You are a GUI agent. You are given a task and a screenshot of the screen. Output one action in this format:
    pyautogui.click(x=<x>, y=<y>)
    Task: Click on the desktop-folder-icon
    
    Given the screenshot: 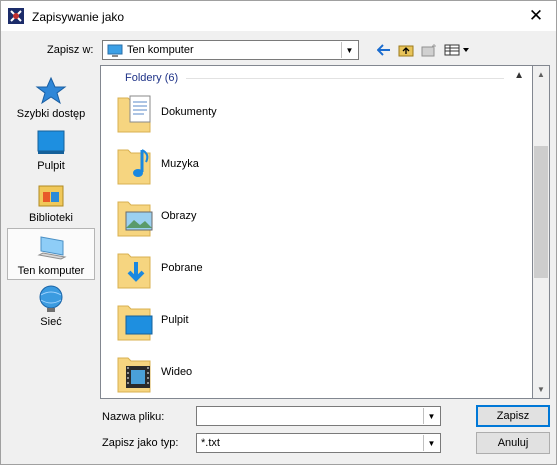 What is the action you would take?
    pyautogui.click(x=135, y=323)
    